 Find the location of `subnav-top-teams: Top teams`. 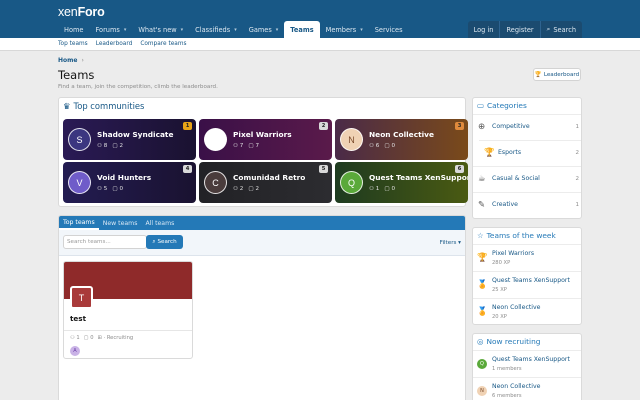

subnav-top-teams: Top teams is located at coordinates (73, 44).